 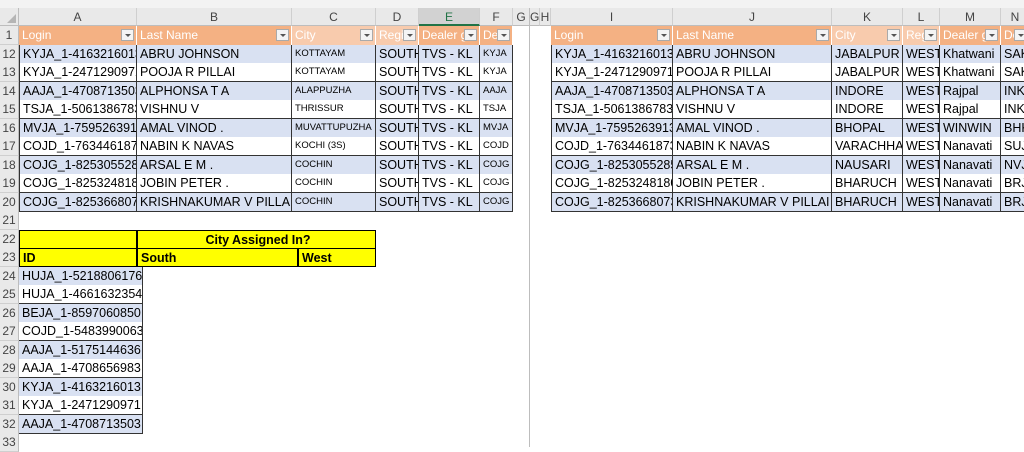 What do you see at coordinates (545, 17) in the screenshot?
I see `column-header-H: H` at bounding box center [545, 17].